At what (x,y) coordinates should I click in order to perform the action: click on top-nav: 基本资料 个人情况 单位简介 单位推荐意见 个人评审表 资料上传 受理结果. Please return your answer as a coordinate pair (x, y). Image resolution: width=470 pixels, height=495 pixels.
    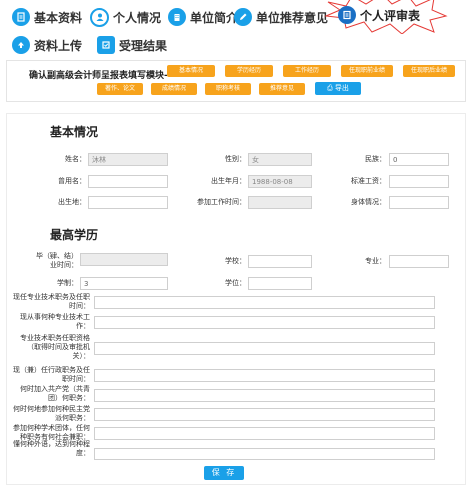
    Looking at the image, I should click on (235, 31).